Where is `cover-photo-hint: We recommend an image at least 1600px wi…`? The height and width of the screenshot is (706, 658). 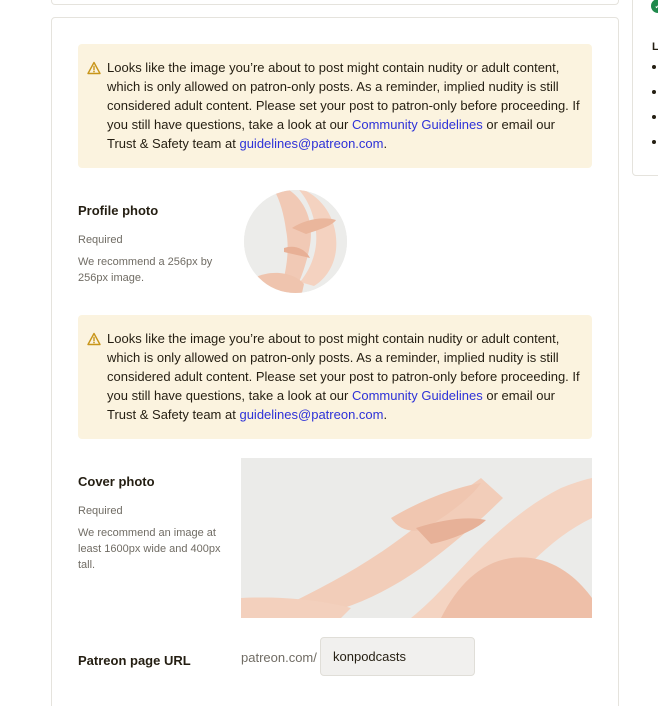
cover-photo-hint: We recommend an image at least 1600px wi… is located at coordinates (149, 549).